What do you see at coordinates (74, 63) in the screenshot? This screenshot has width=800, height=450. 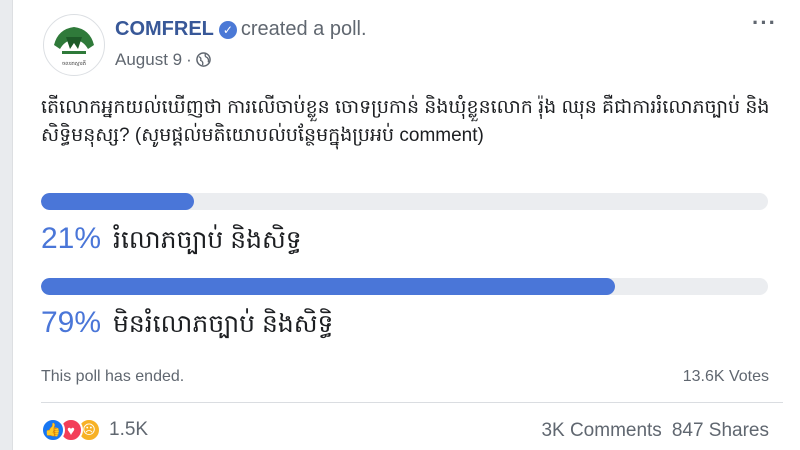 I see `logo-text: ចលនាស្មារតី` at bounding box center [74, 63].